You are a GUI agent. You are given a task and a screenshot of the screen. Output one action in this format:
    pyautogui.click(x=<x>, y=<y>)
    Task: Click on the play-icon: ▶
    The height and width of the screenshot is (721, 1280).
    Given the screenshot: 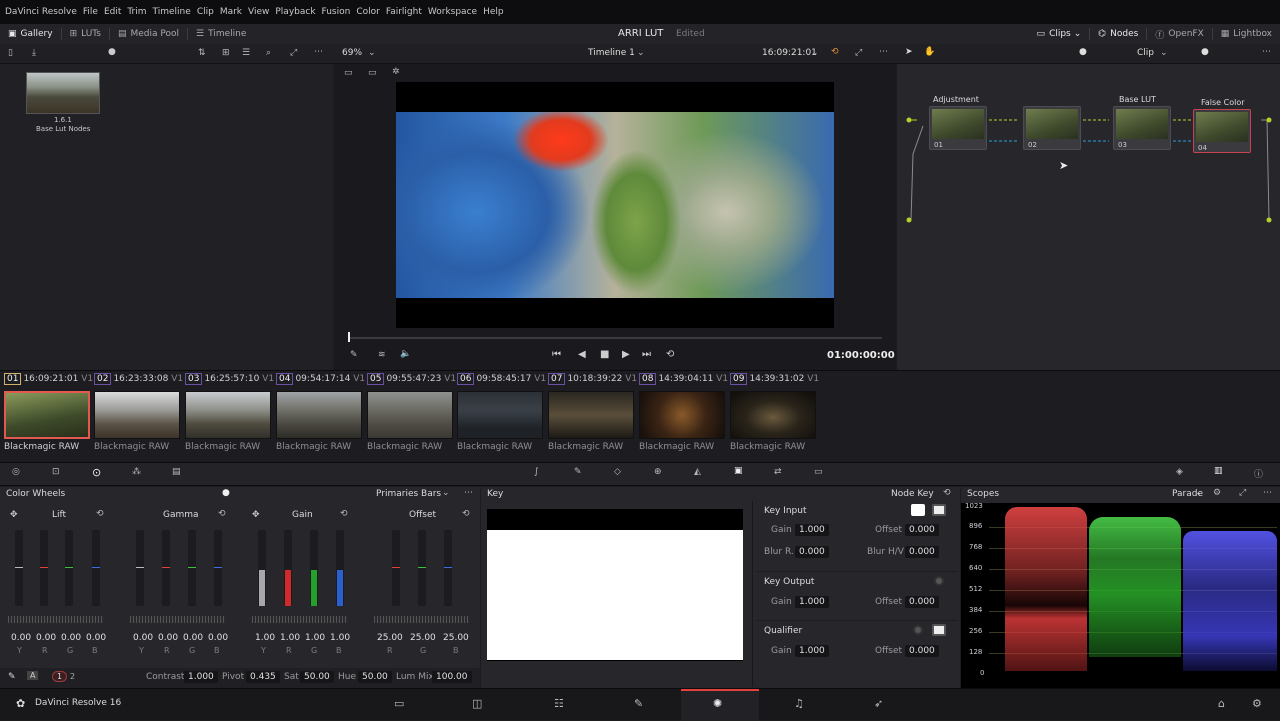 What is the action you would take?
    pyautogui.click(x=626, y=354)
    